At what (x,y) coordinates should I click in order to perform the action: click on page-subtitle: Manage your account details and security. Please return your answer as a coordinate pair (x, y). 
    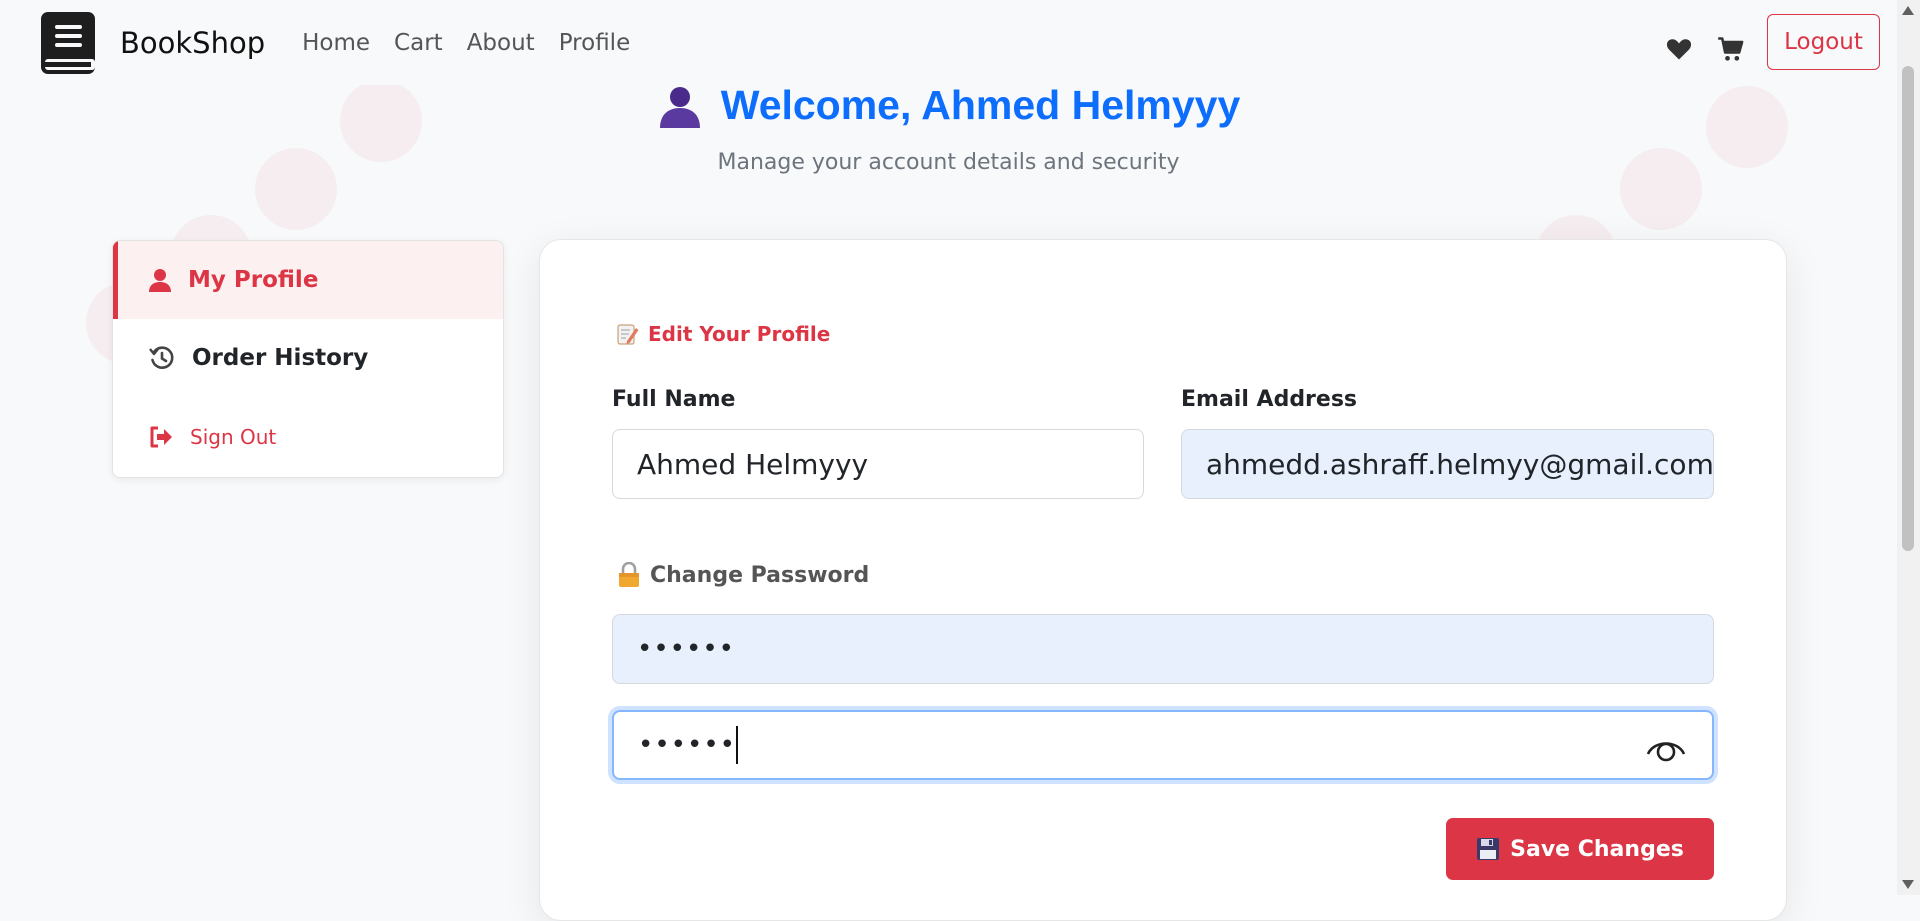
    Looking at the image, I should click on (948, 162).